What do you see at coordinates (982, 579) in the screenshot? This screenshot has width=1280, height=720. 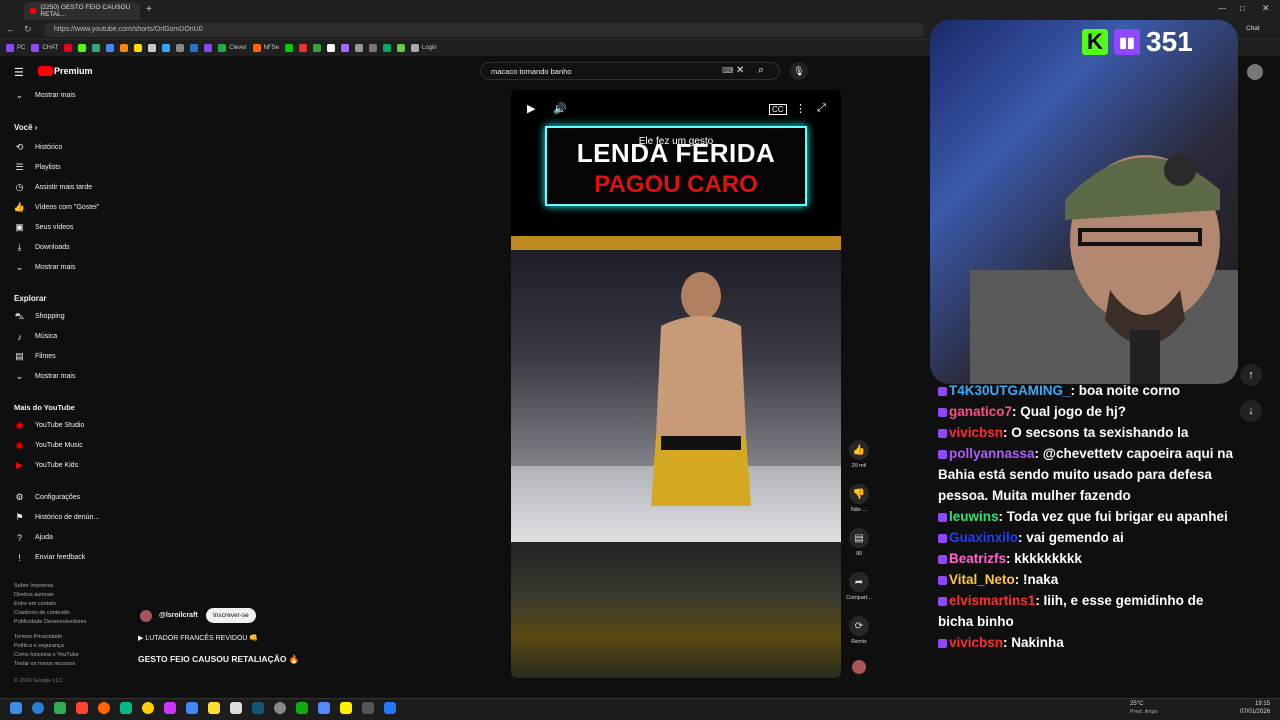 I see `chat-username: Vital_Neto` at bounding box center [982, 579].